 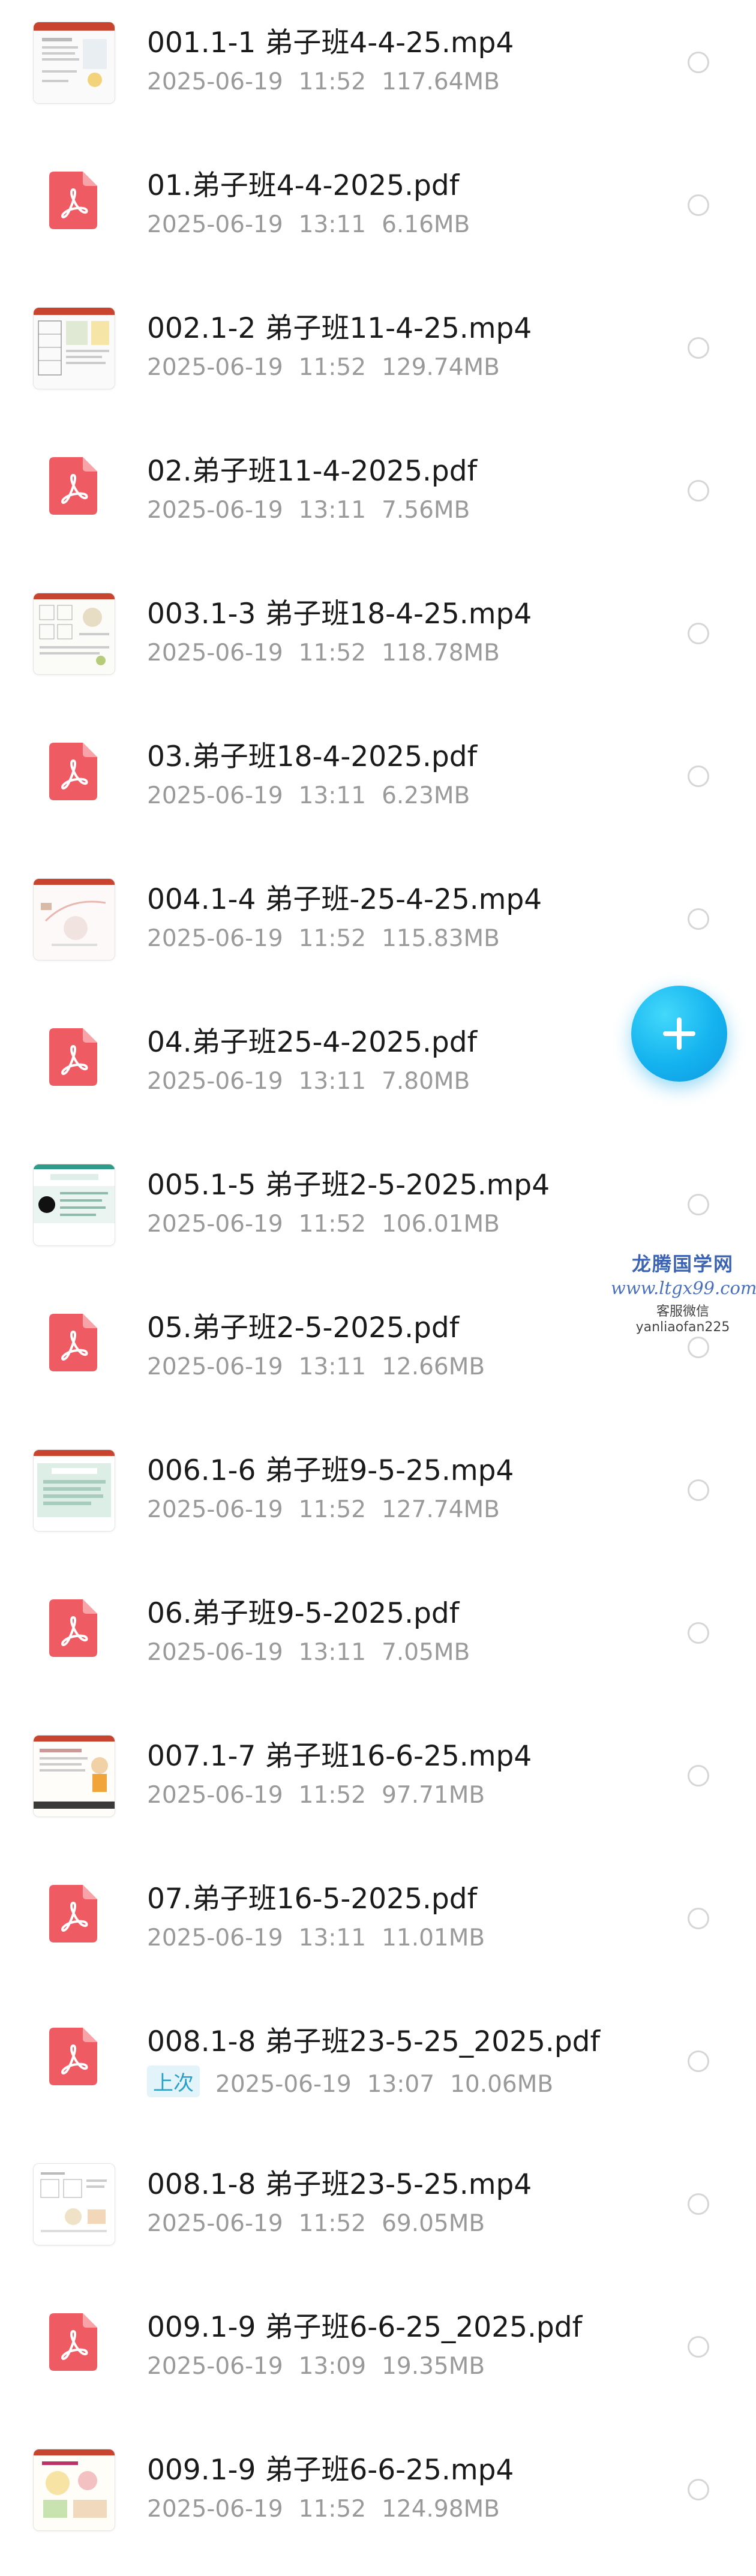 I want to click on file-time: 13:09, so click(x=333, y=2366).